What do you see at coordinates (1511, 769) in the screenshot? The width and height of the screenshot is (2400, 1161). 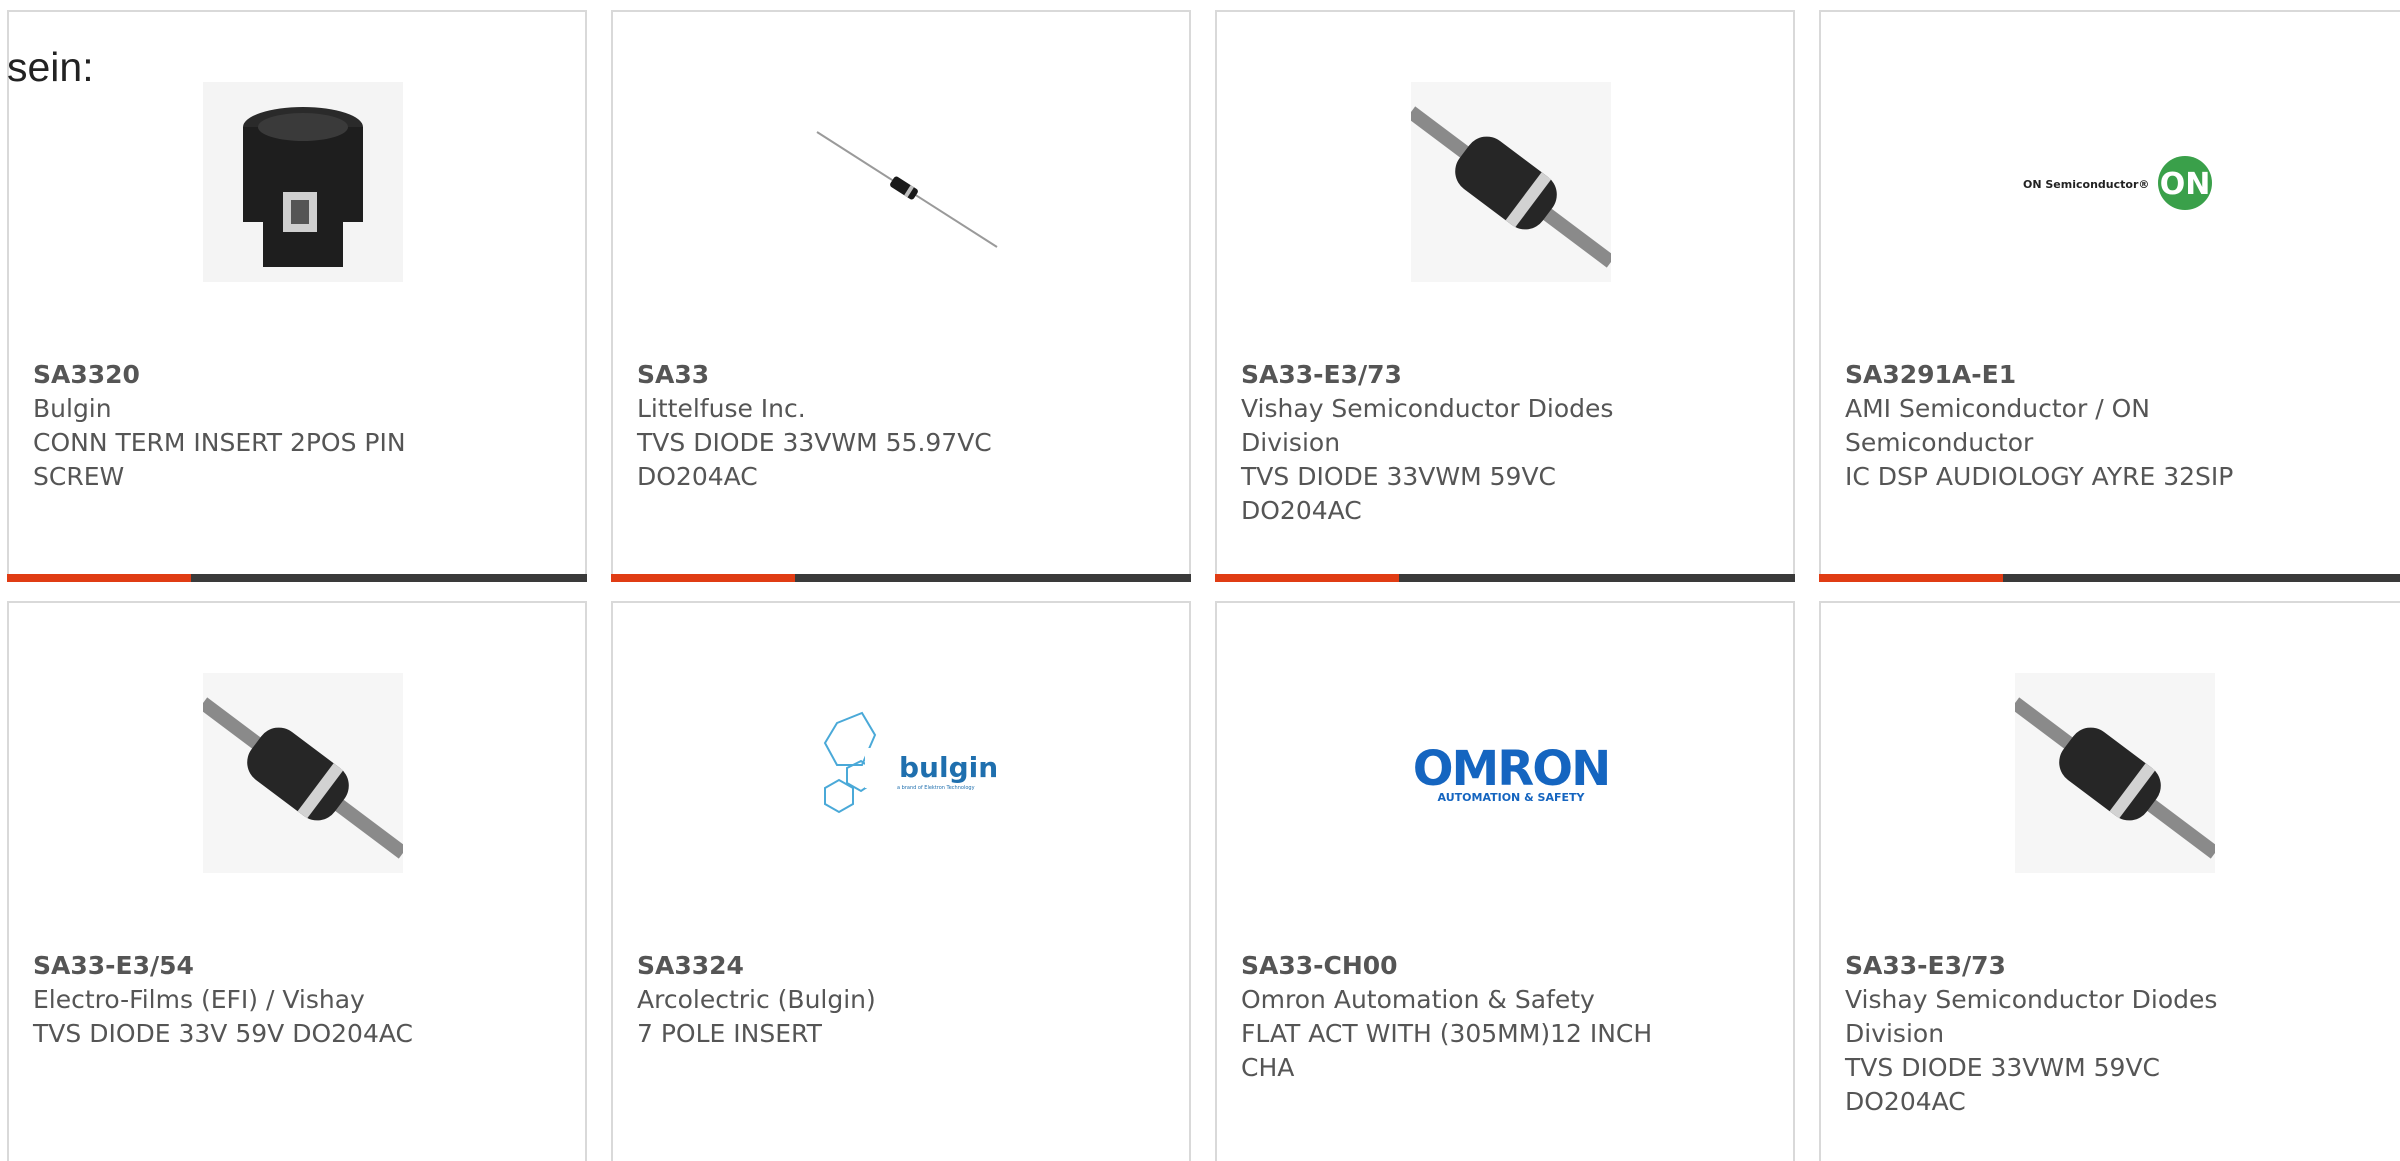 I see `svg-text: OMRON` at bounding box center [1511, 769].